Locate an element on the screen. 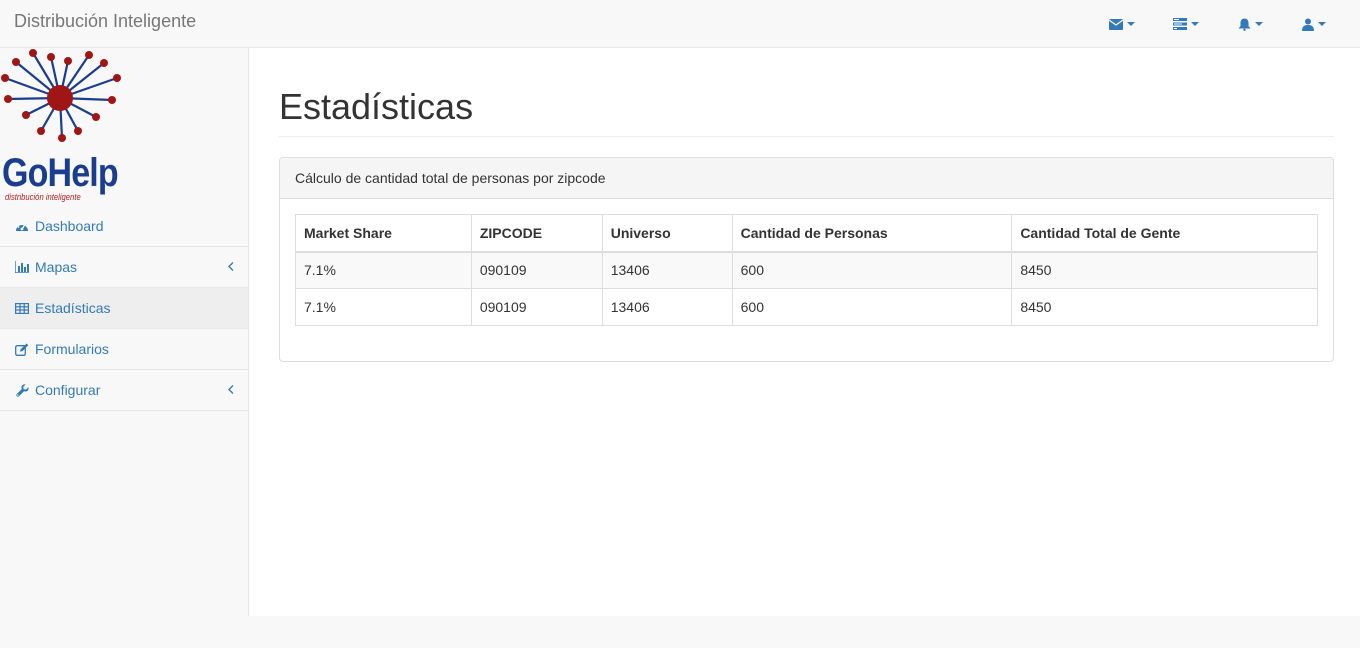 The image size is (1360, 648). column-header: ZIPCODE is located at coordinates (536, 233).